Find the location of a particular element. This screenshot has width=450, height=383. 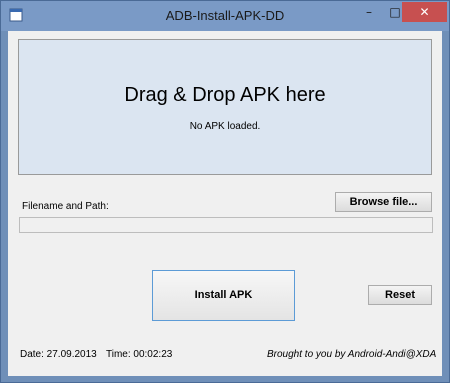

close-button: ✕ is located at coordinates (424, 12).